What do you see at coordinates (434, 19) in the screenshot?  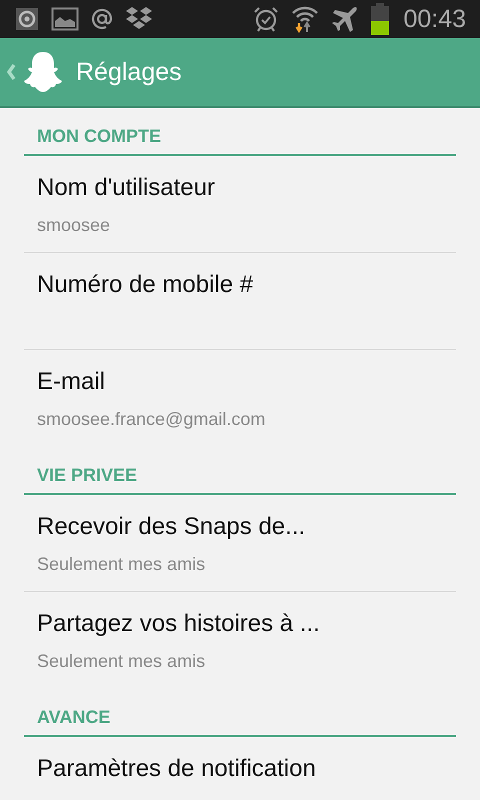 I see `clock-time: 00:43` at bounding box center [434, 19].